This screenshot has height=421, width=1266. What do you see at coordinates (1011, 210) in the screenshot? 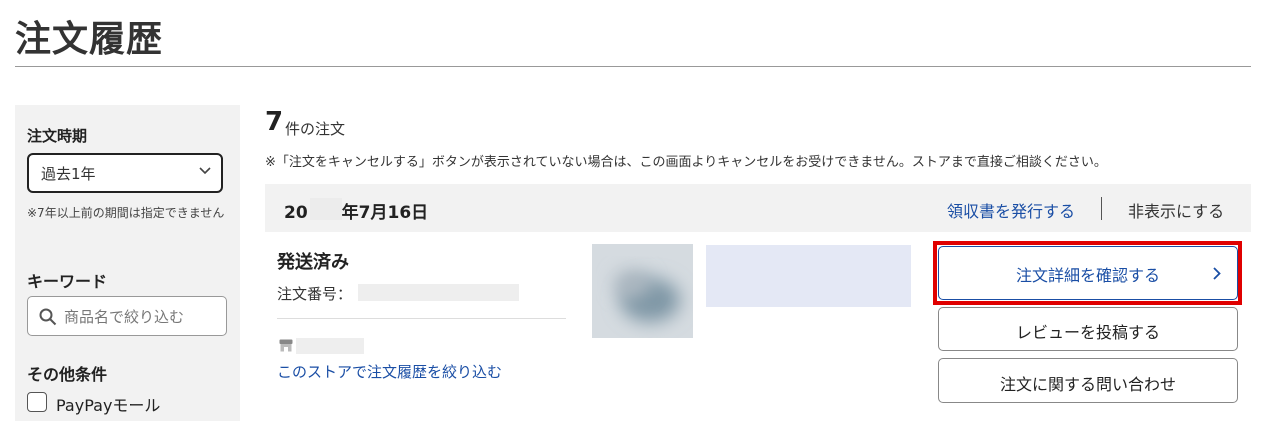
I see `issue-receipt-link: 領収書を発行する` at bounding box center [1011, 210].